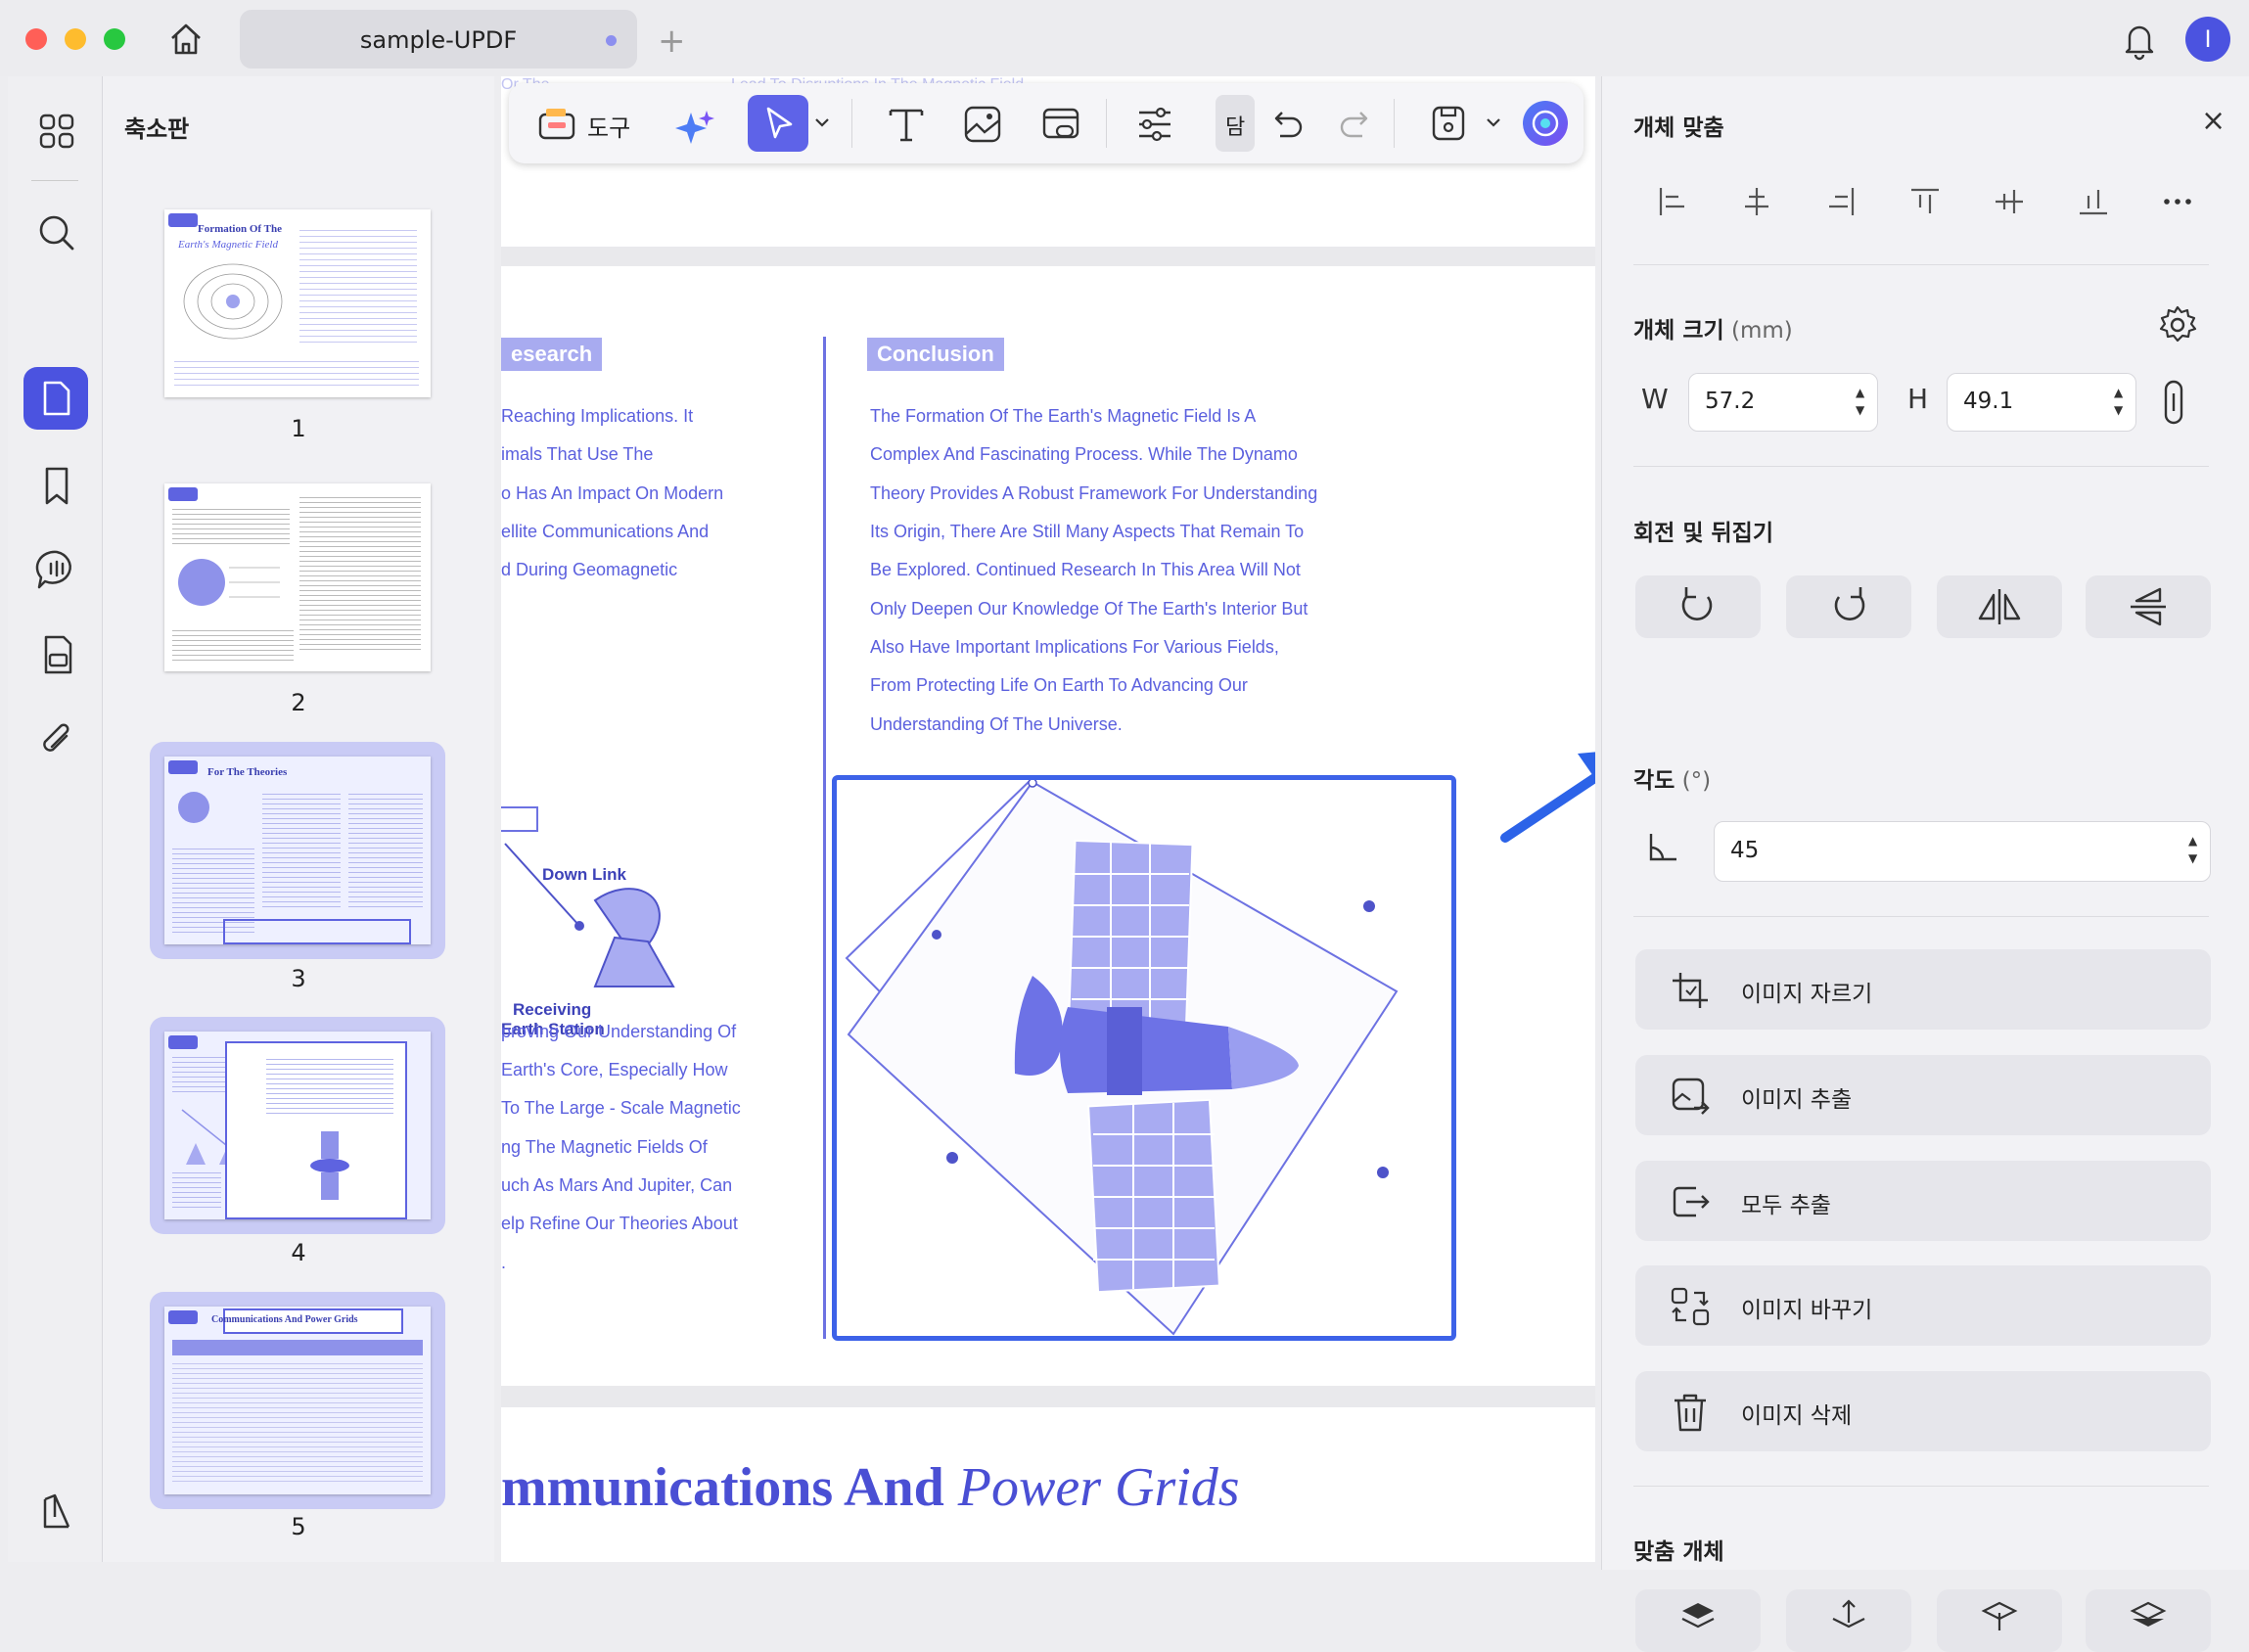  Describe the element at coordinates (2000, 606) in the screenshot. I see `flip-horizontal-button` at that location.